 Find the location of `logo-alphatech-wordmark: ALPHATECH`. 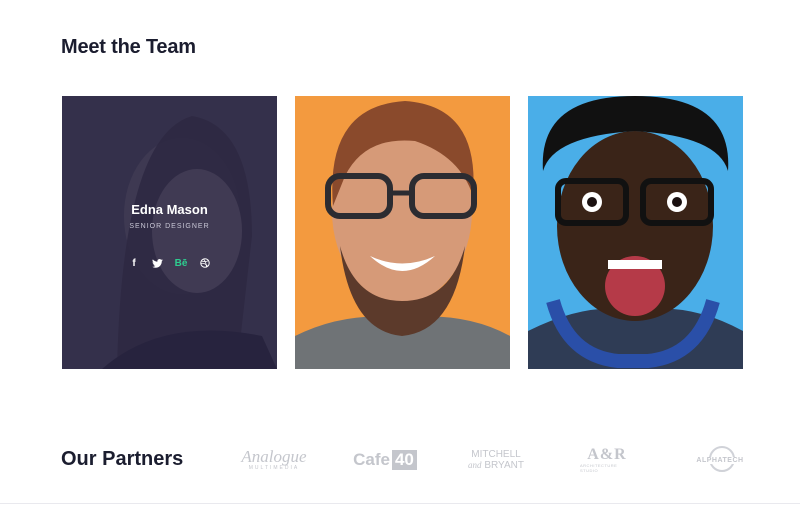

logo-alphatech-wordmark: ALPHATECH is located at coordinates (720, 460).